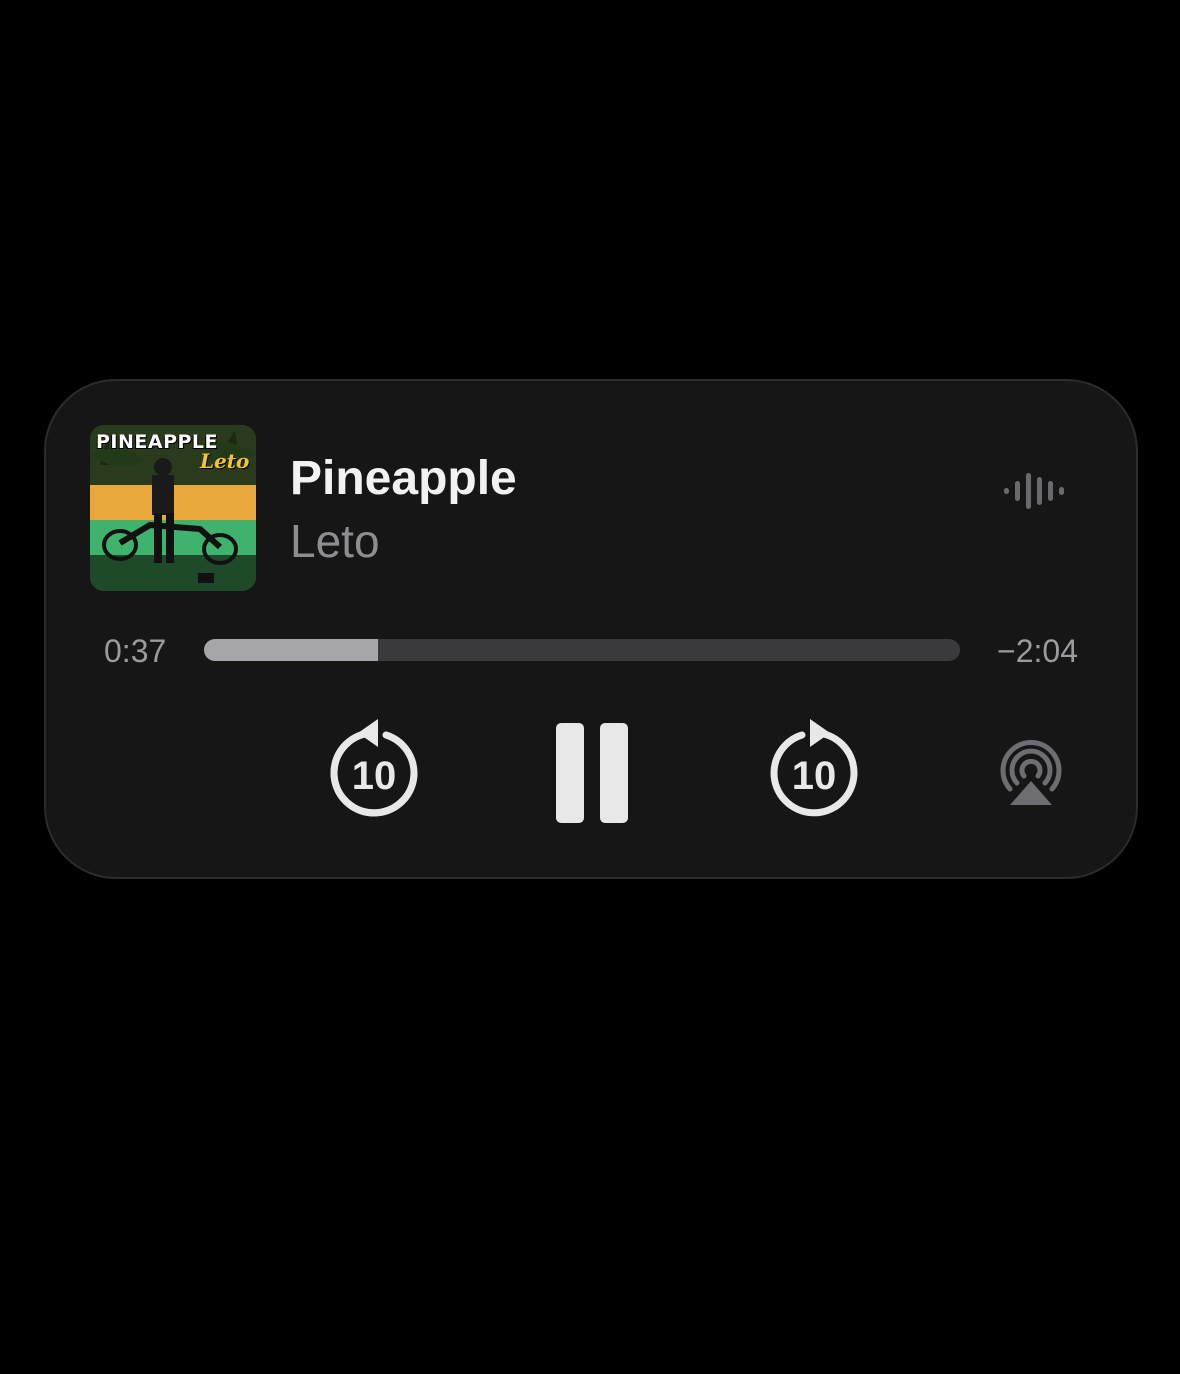 Image resolution: width=1180 pixels, height=1374 pixels. What do you see at coordinates (374, 776) in the screenshot?
I see `skip-back-label: 10` at bounding box center [374, 776].